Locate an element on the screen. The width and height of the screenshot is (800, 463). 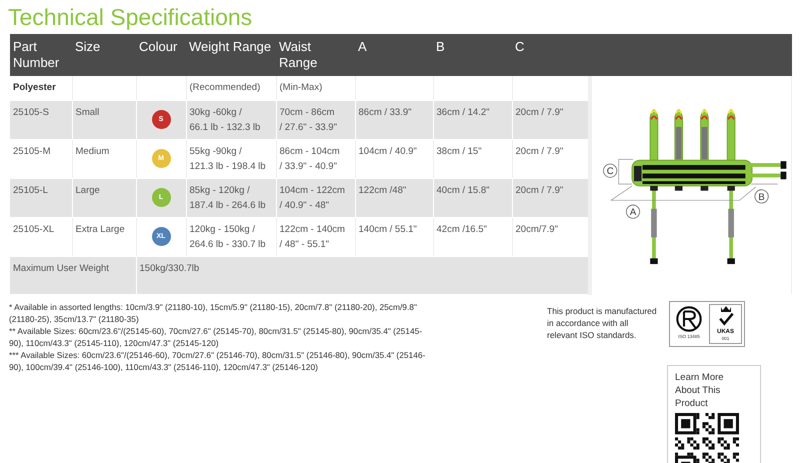
table-cell: (Min-Max) is located at coordinates (315, 88).